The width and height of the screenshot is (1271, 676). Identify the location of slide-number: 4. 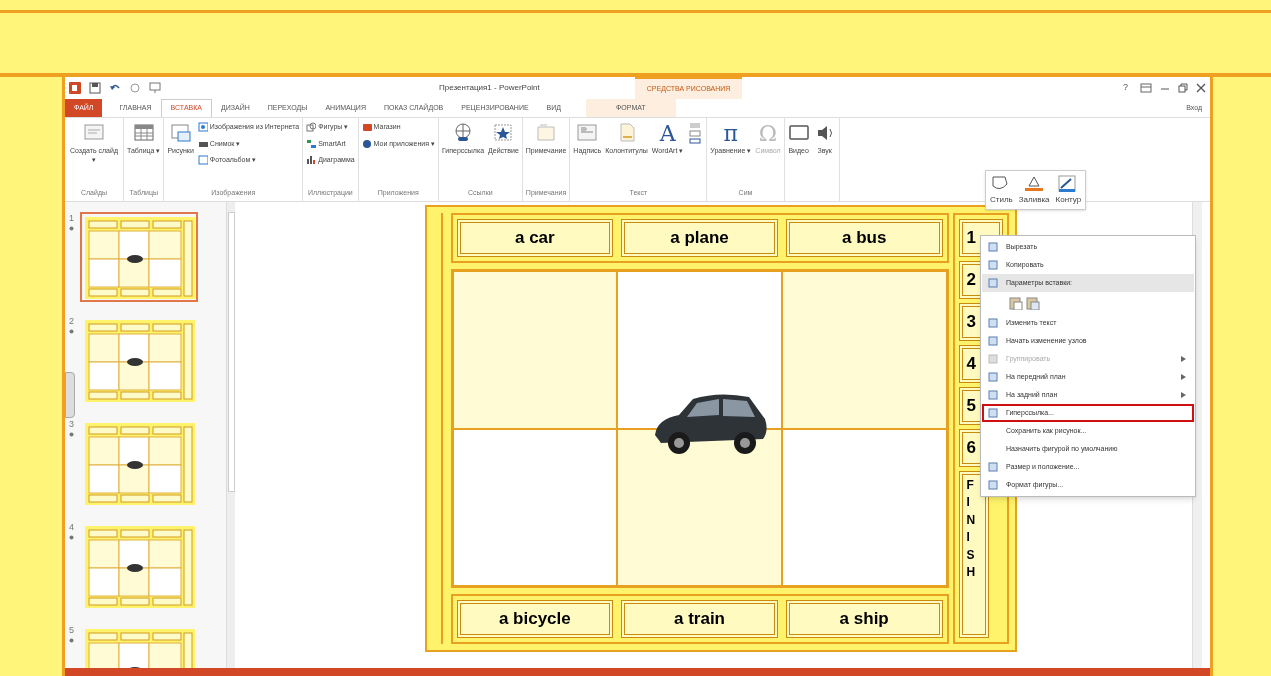
(71, 527).